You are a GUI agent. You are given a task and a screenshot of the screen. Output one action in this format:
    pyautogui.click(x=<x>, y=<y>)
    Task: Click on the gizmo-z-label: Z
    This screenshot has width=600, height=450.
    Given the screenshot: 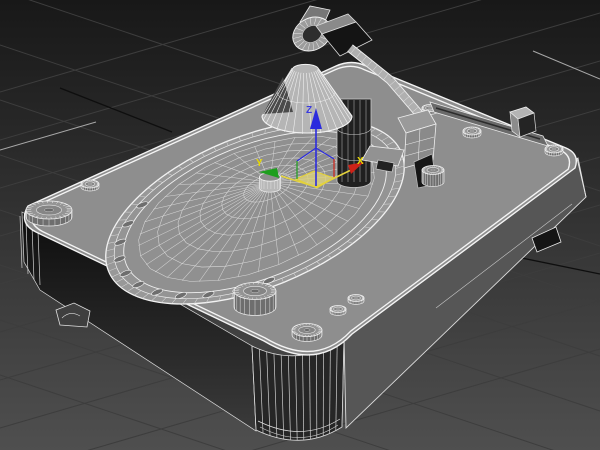 What is the action you would take?
    pyautogui.click(x=309, y=110)
    